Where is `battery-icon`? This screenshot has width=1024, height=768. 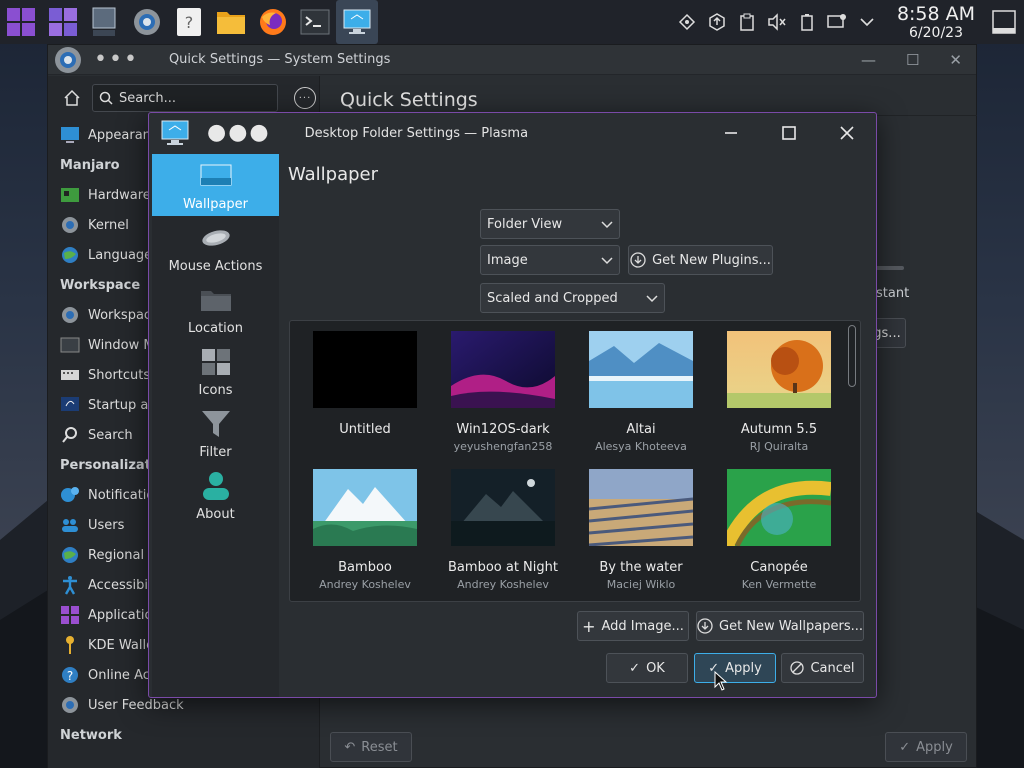
battery-icon is located at coordinates (807, 22).